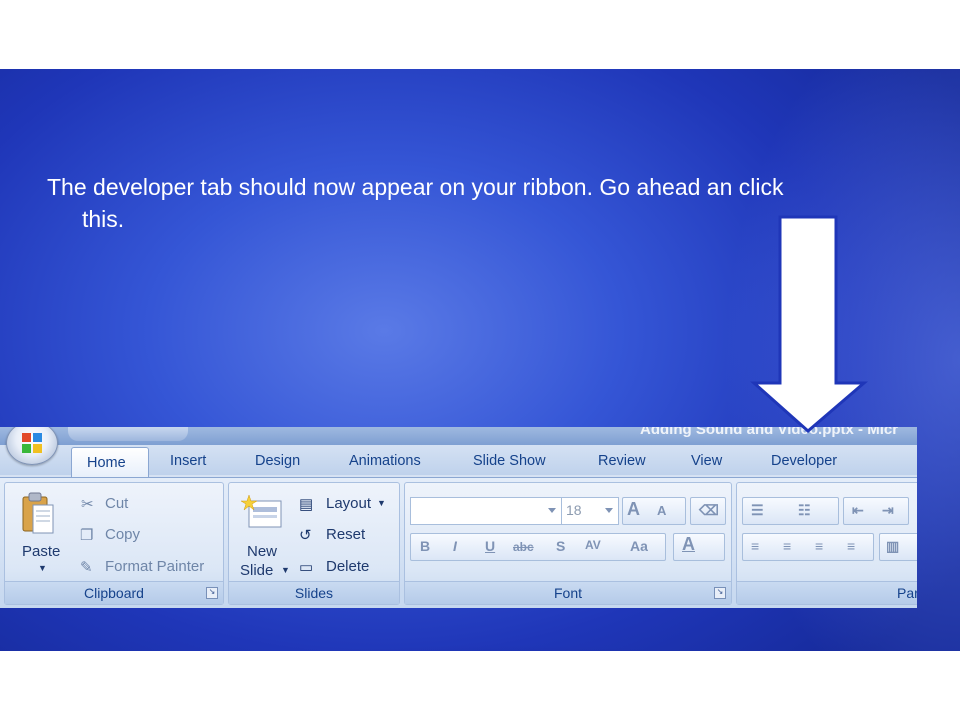 The height and width of the screenshot is (720, 960). I want to click on new-slide-button: New, so click(262, 551).